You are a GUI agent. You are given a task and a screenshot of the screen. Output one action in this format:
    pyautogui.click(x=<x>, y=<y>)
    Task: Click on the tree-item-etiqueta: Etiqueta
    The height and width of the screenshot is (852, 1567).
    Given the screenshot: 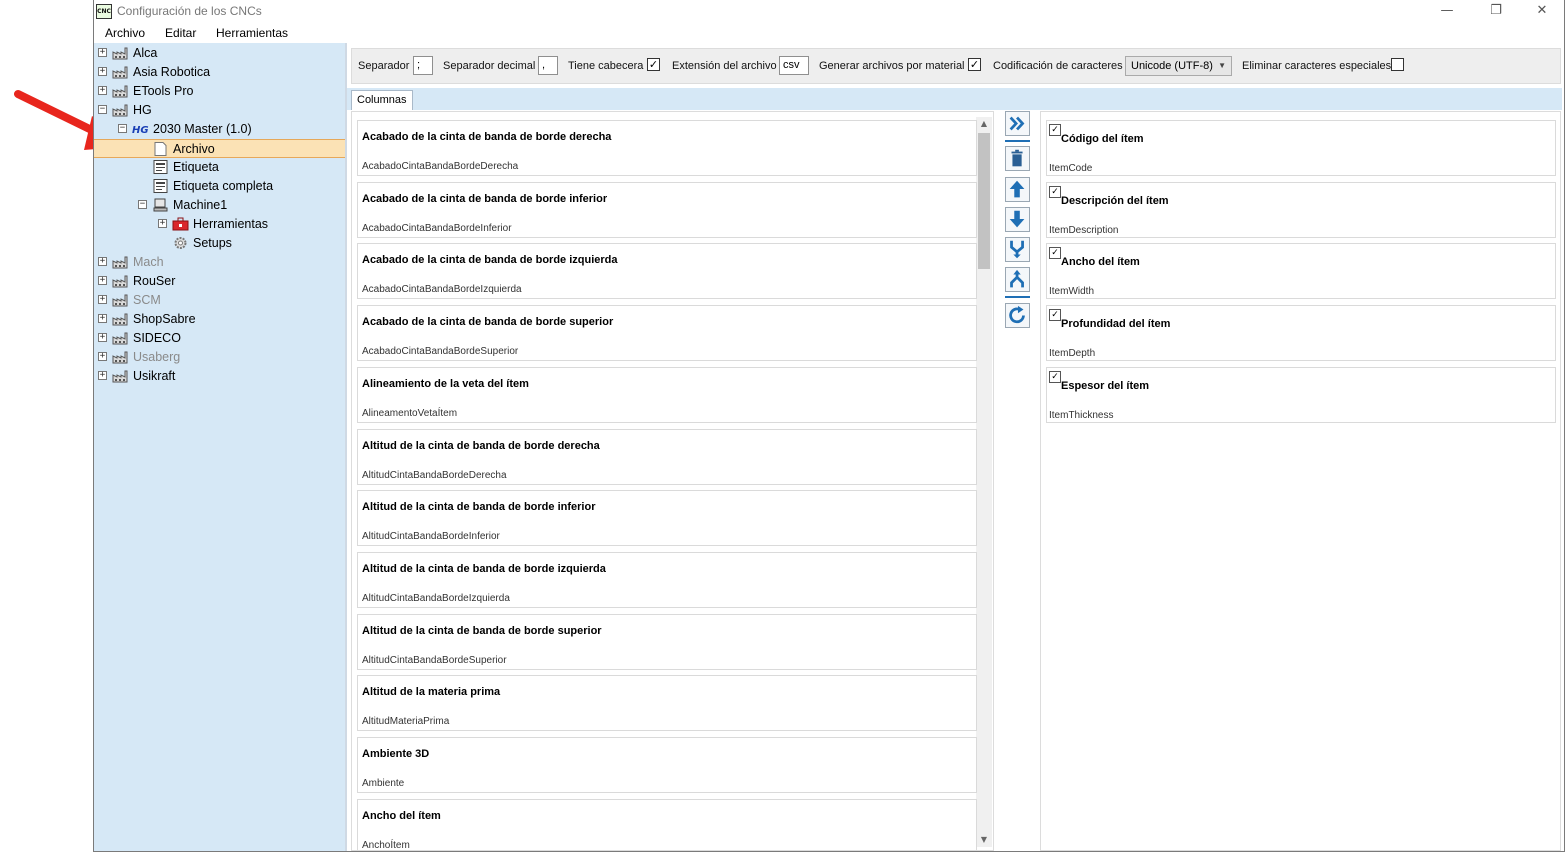 What is the action you would take?
    pyautogui.click(x=219, y=167)
    